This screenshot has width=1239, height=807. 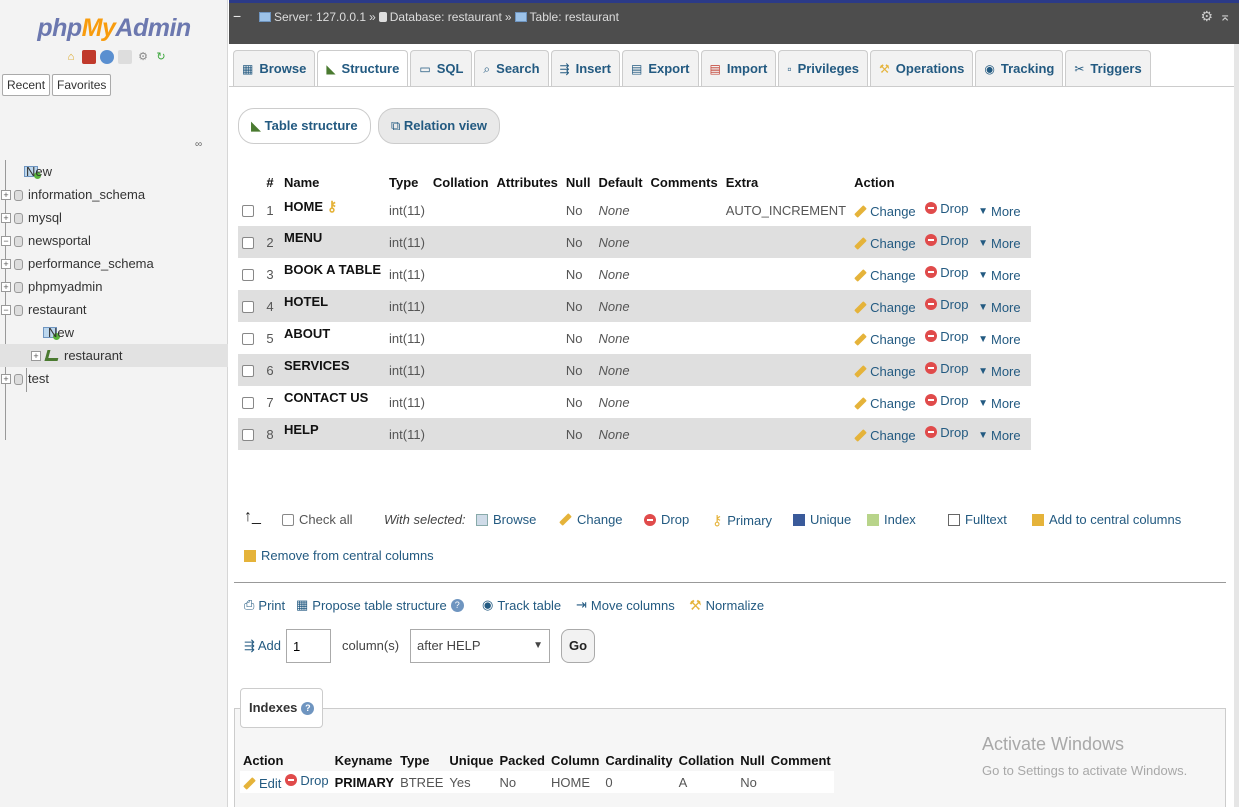 I want to click on tab-privileges: ▫ Privileges, so click(x=823, y=68).